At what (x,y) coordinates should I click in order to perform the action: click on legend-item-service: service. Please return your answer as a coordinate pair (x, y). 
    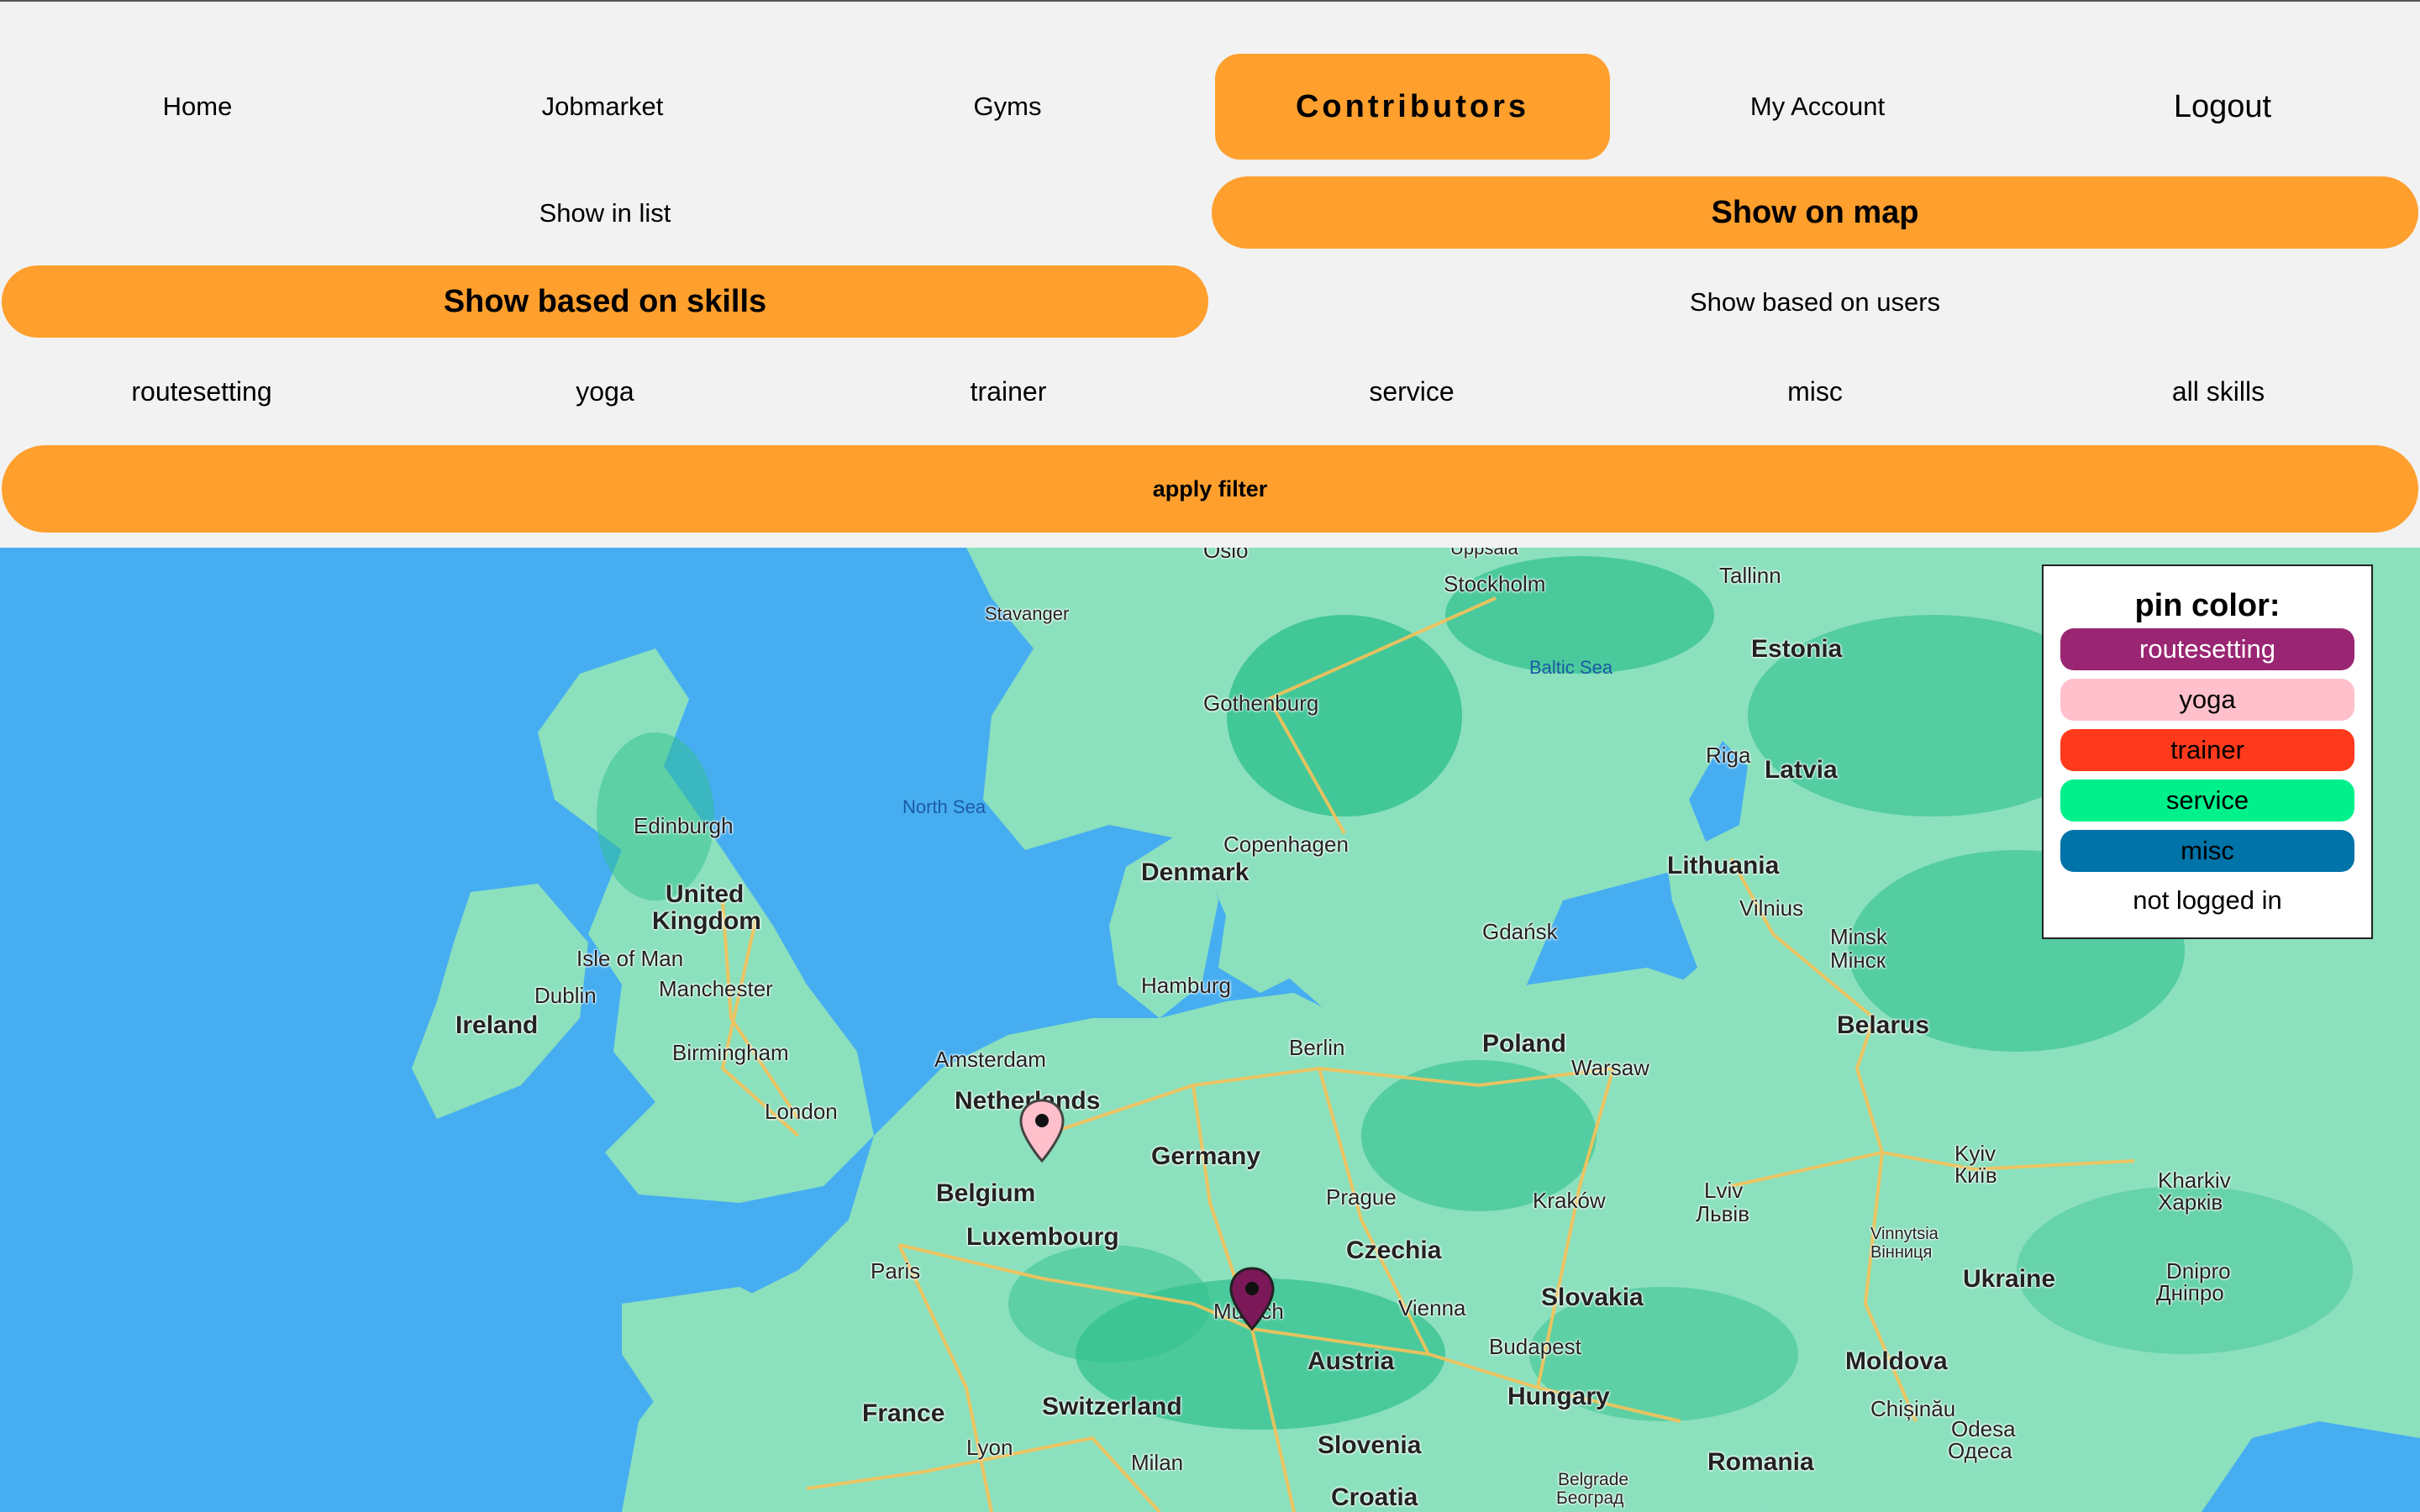
    Looking at the image, I should click on (2207, 801).